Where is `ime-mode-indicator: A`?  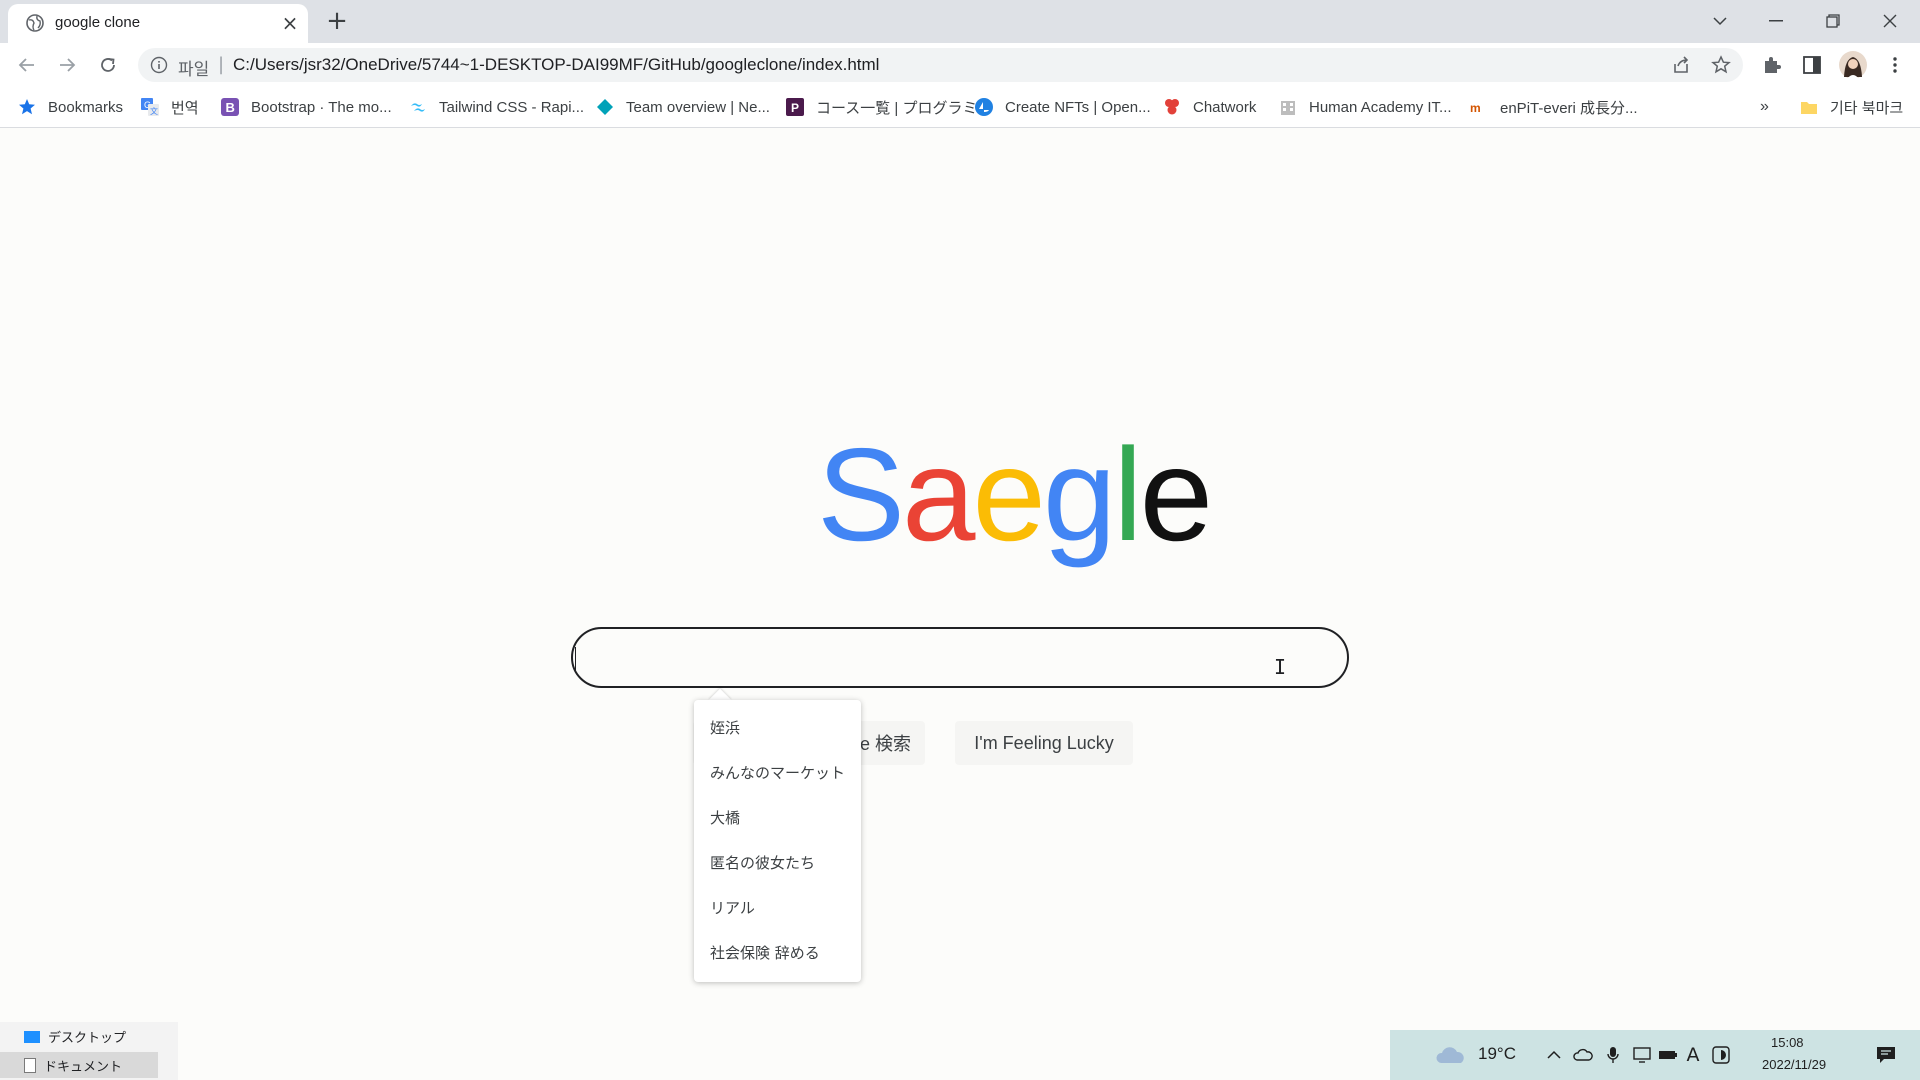
ime-mode-indicator: A is located at coordinates (1693, 1055).